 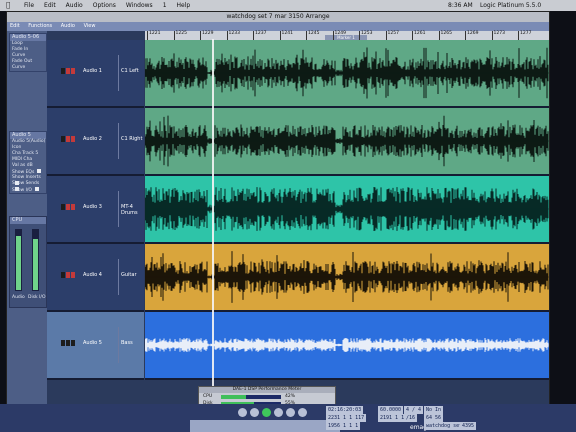 What do you see at coordinates (208, 396) in the screenshot?
I see `cpu-label: CPU` at bounding box center [208, 396].